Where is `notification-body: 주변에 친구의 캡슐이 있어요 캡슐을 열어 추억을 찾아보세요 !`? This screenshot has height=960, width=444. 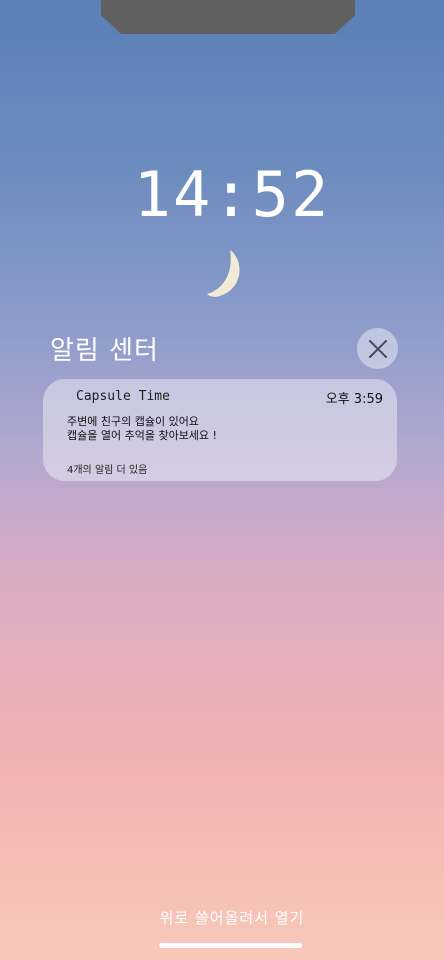 notification-body: 주변에 친구의 캡슐이 있어요 캡슐을 열어 추억을 찾아보세요 ! is located at coordinates (142, 429).